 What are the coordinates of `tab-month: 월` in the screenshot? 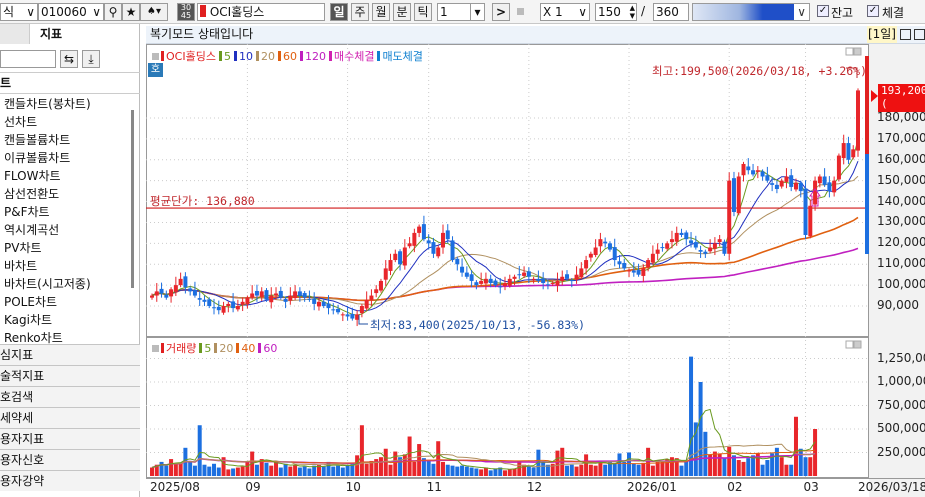 It's located at (381, 12).